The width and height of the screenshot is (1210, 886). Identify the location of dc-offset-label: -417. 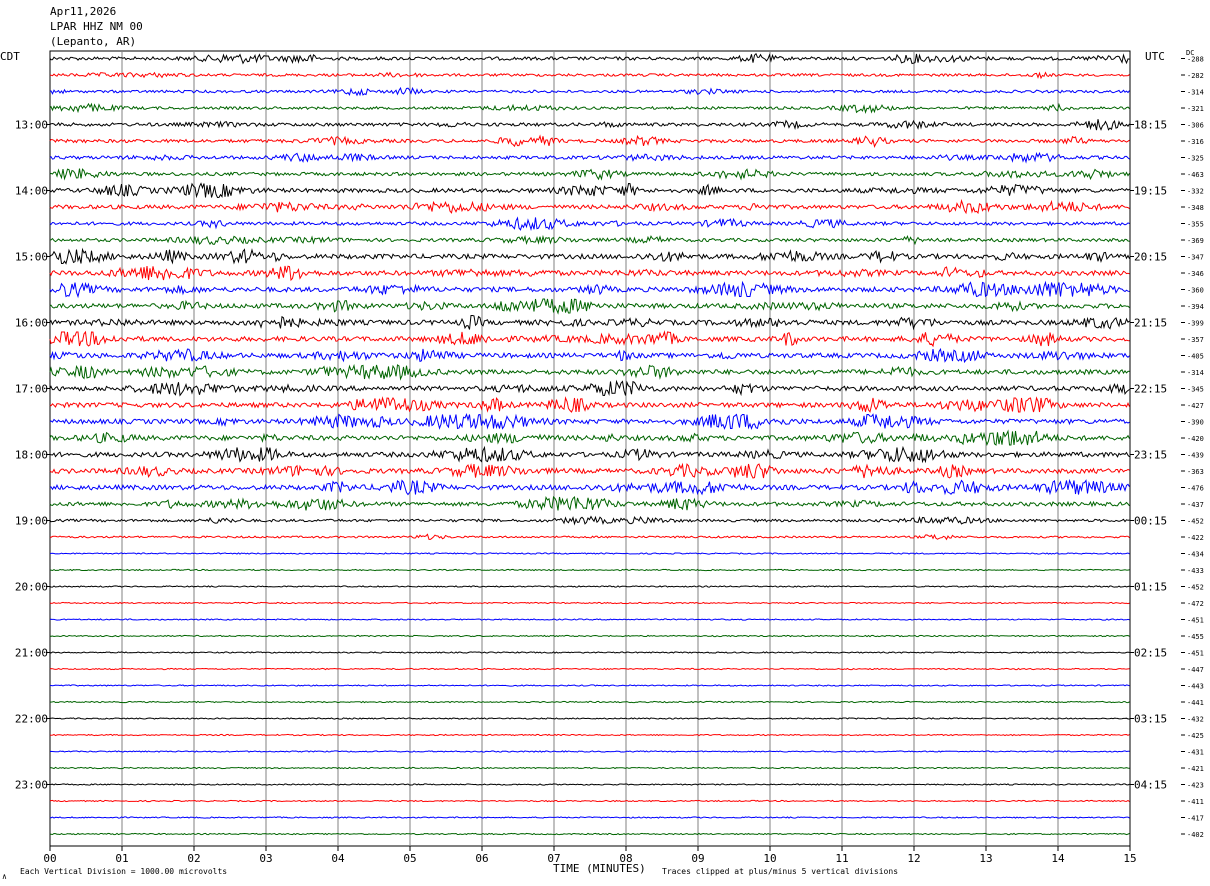
(1195, 819).